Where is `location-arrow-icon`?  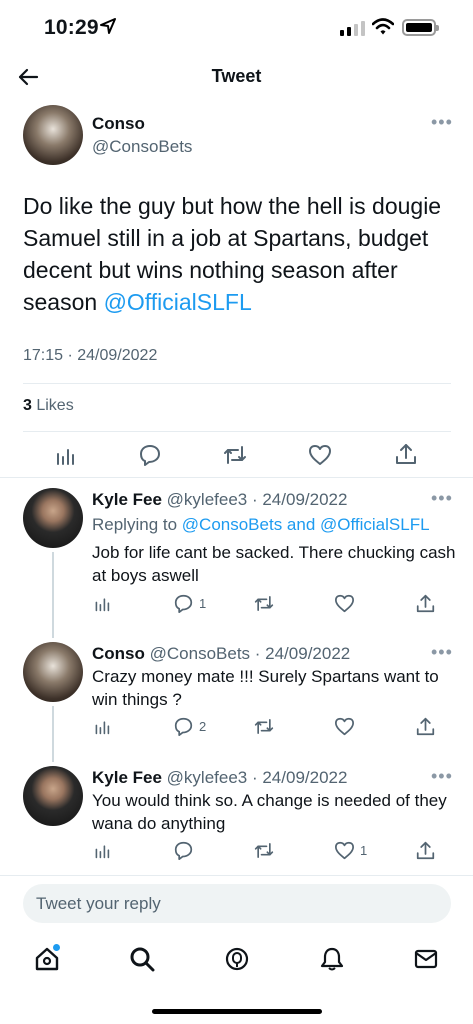
location-arrow-icon is located at coordinates (108, 26).